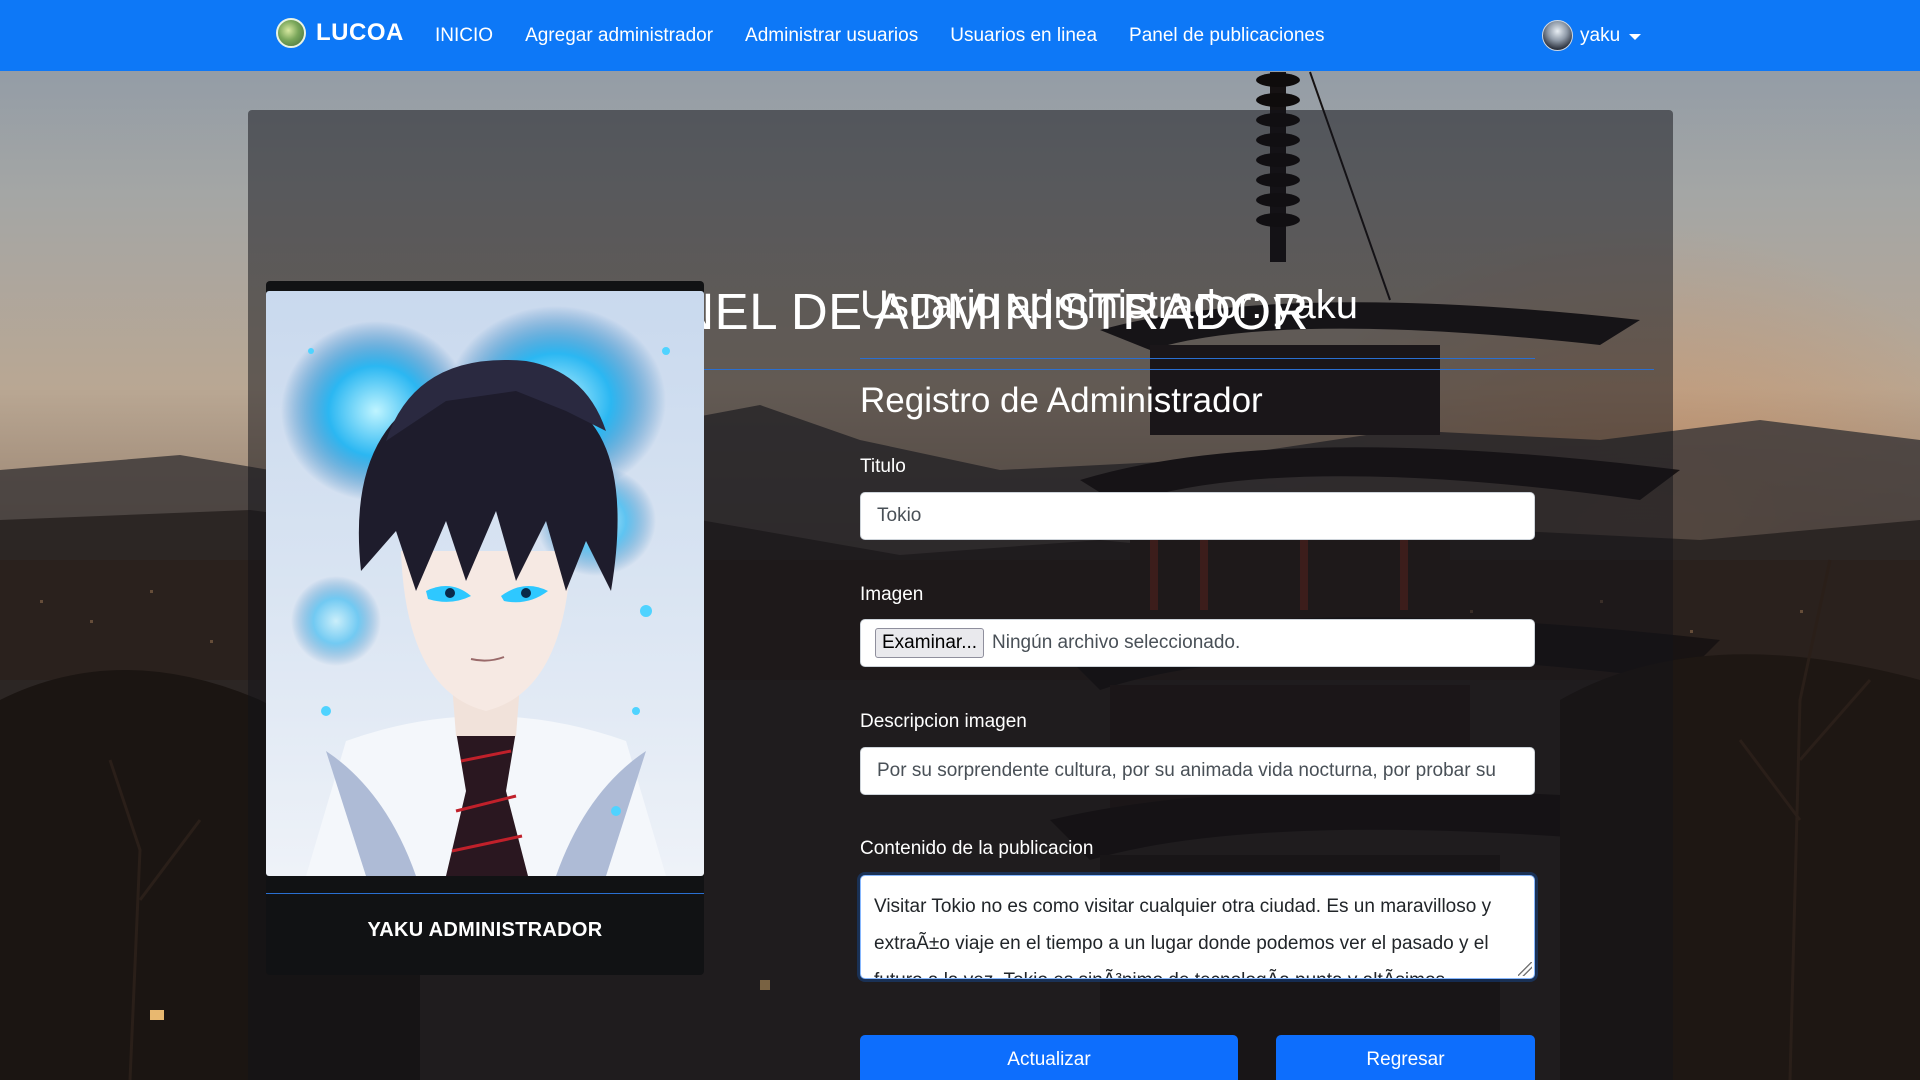  I want to click on nav-link-agregar-administrador: Agregar administrador, so click(619, 36).